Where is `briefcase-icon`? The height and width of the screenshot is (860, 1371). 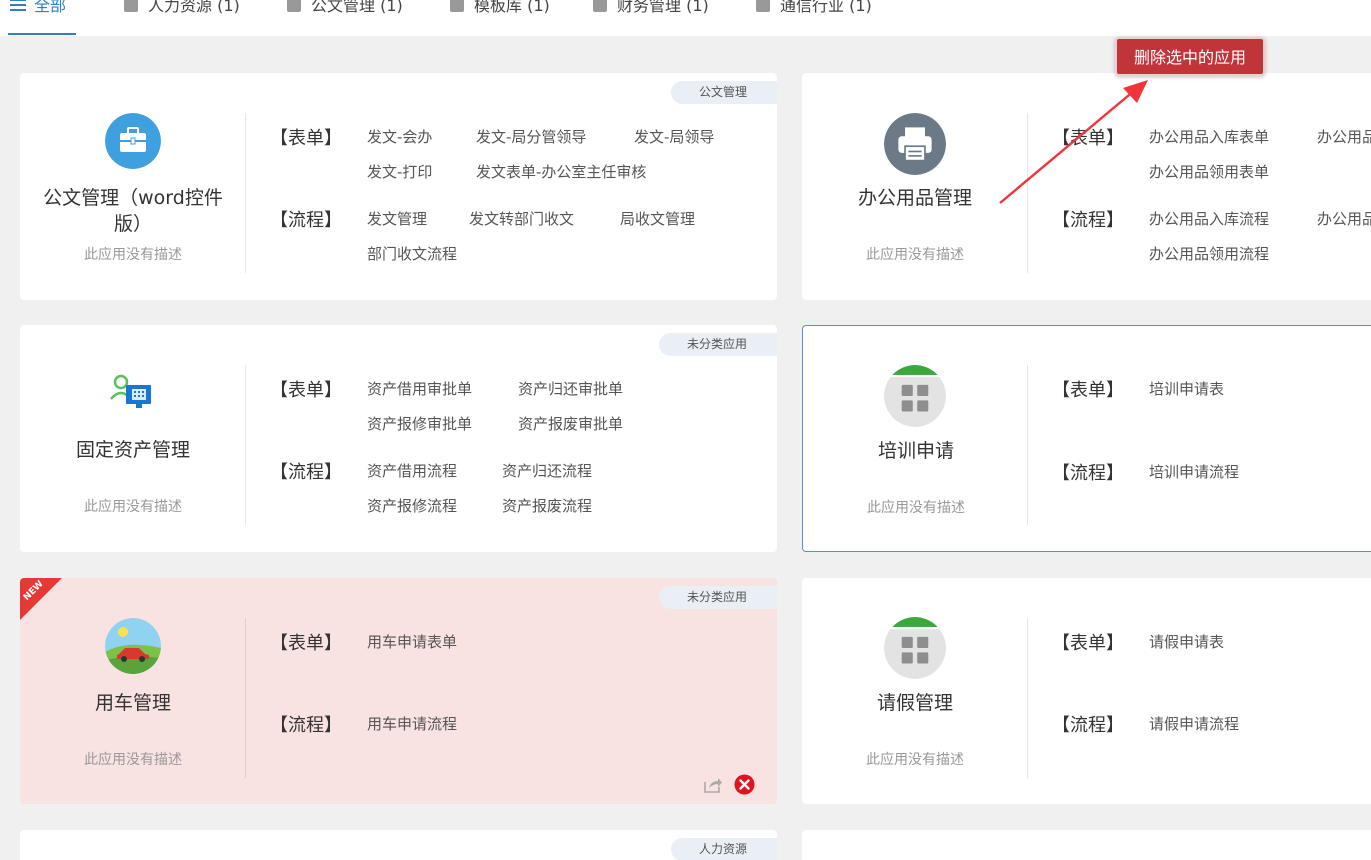
briefcase-icon is located at coordinates (133, 141).